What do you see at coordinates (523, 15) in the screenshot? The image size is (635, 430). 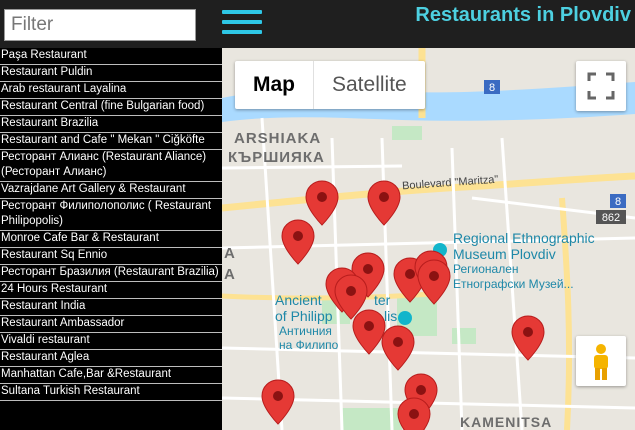 I see `page-title: Restaurants in Plovdiv` at bounding box center [523, 15].